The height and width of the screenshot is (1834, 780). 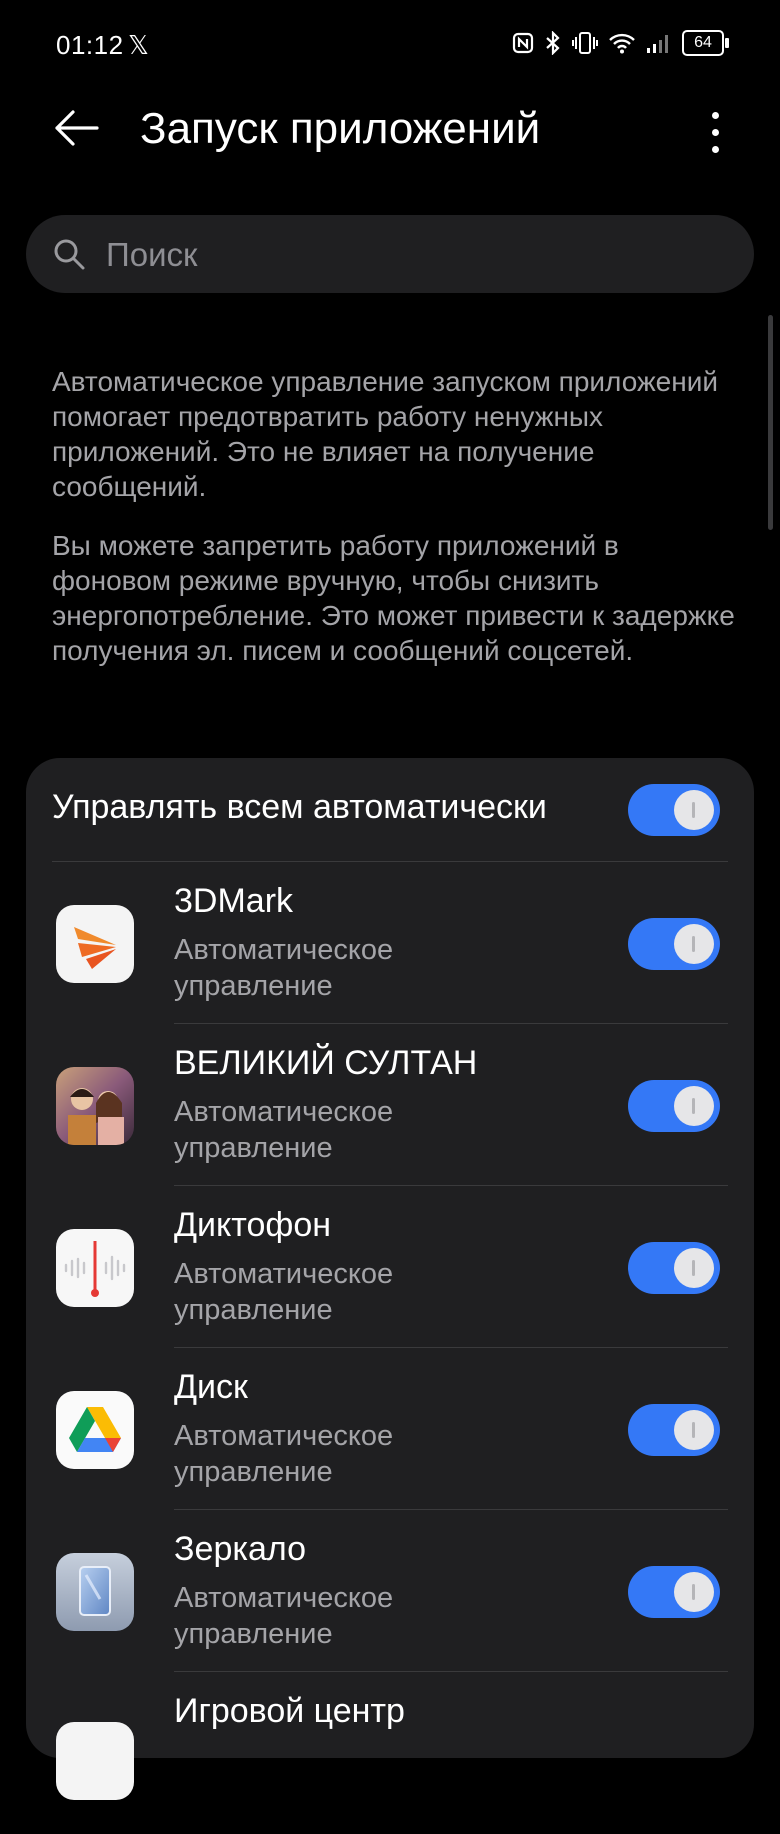 What do you see at coordinates (416, 255) in the screenshot?
I see `search-input` at bounding box center [416, 255].